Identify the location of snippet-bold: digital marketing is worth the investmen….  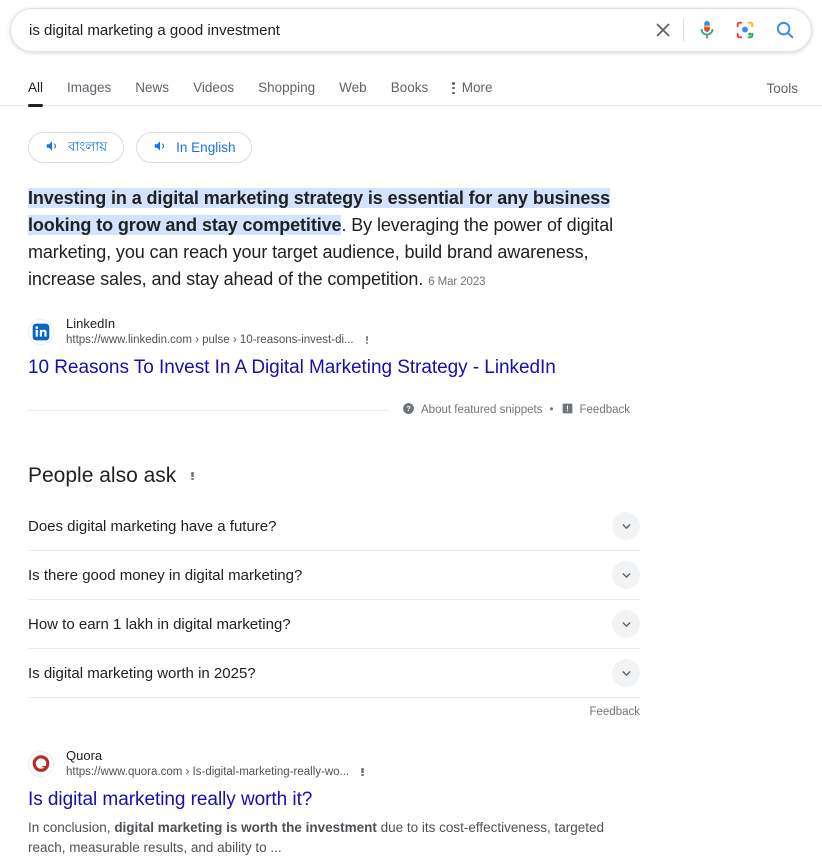
(245, 827).